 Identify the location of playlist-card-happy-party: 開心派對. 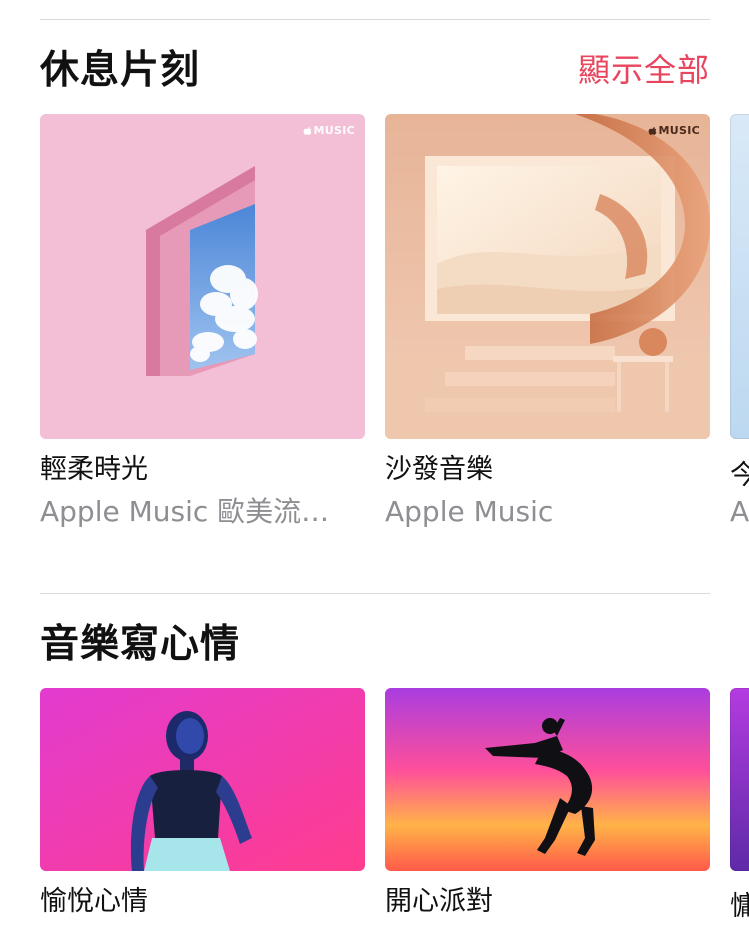
(547, 803).